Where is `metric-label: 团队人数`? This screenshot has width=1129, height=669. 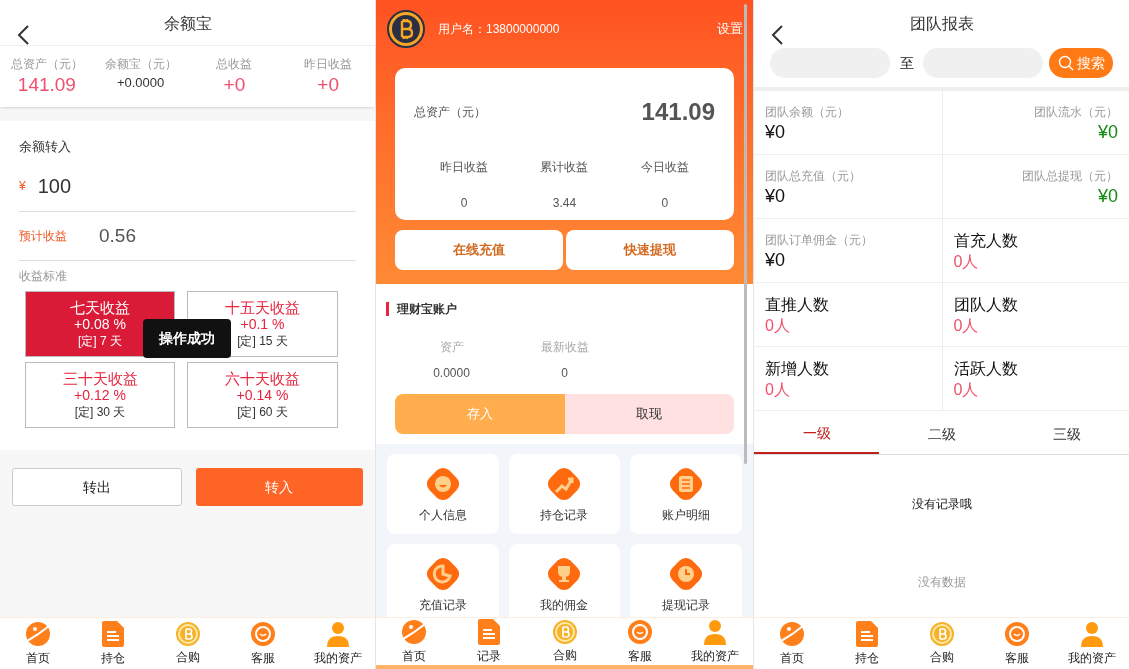
metric-label: 团队人数 is located at coordinates (985, 304).